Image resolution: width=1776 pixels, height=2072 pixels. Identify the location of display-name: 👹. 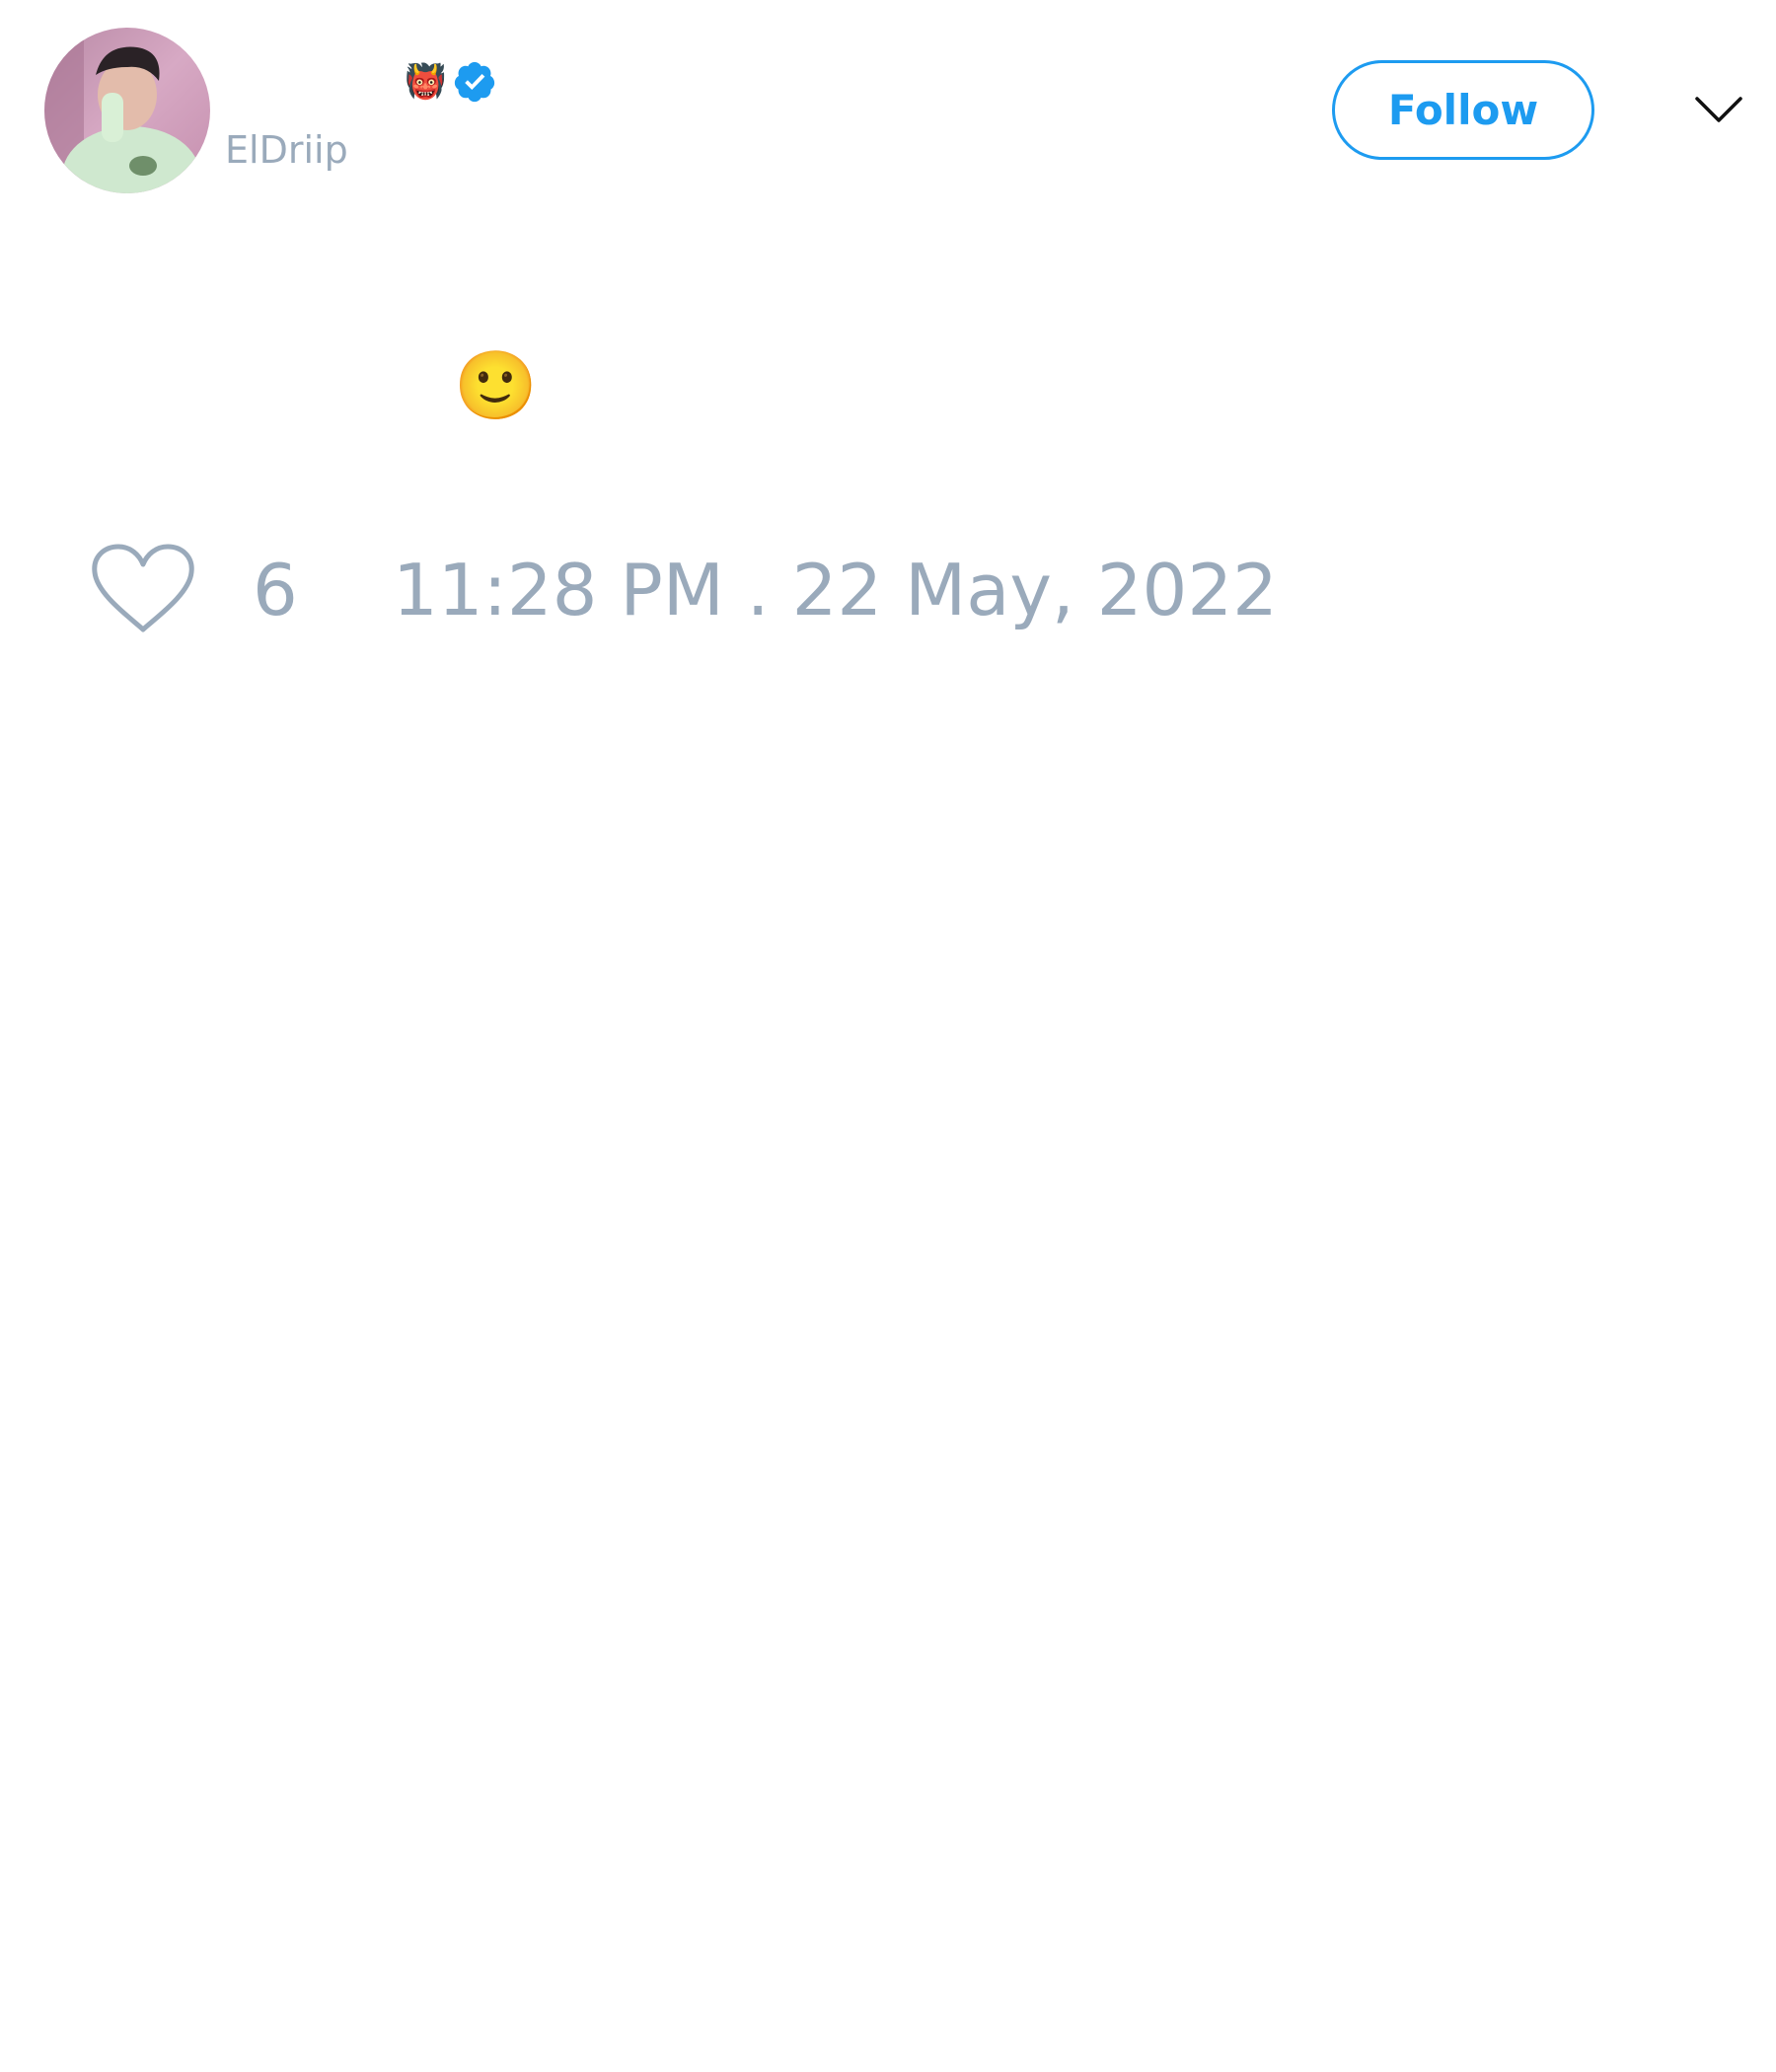
(451, 82).